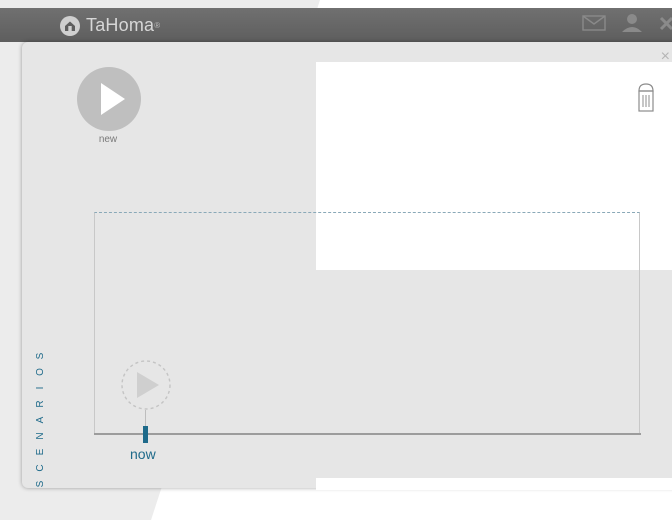 The height and width of the screenshot is (520, 672). Describe the element at coordinates (336, 25) in the screenshot. I see `top-bar: TaHoma ®` at that location.